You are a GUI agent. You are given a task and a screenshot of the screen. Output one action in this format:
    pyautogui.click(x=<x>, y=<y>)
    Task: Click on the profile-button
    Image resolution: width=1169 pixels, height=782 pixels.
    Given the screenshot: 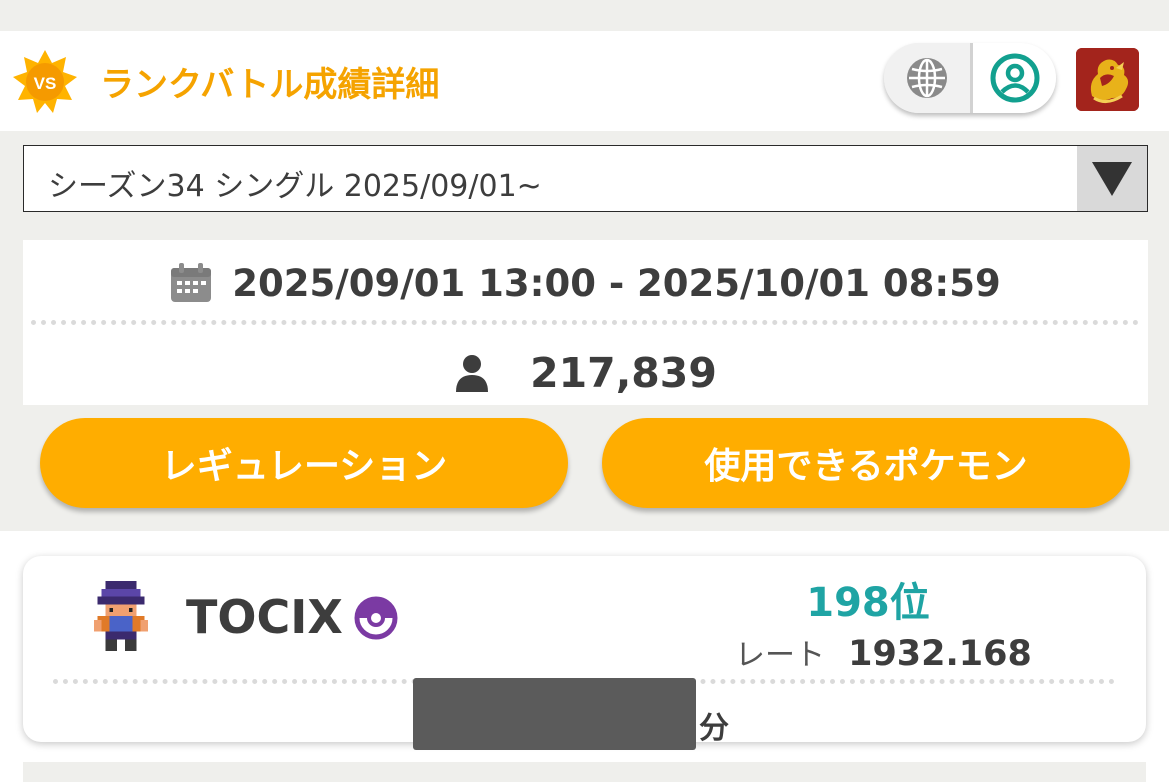 What is the action you would take?
    pyautogui.click(x=1013, y=78)
    